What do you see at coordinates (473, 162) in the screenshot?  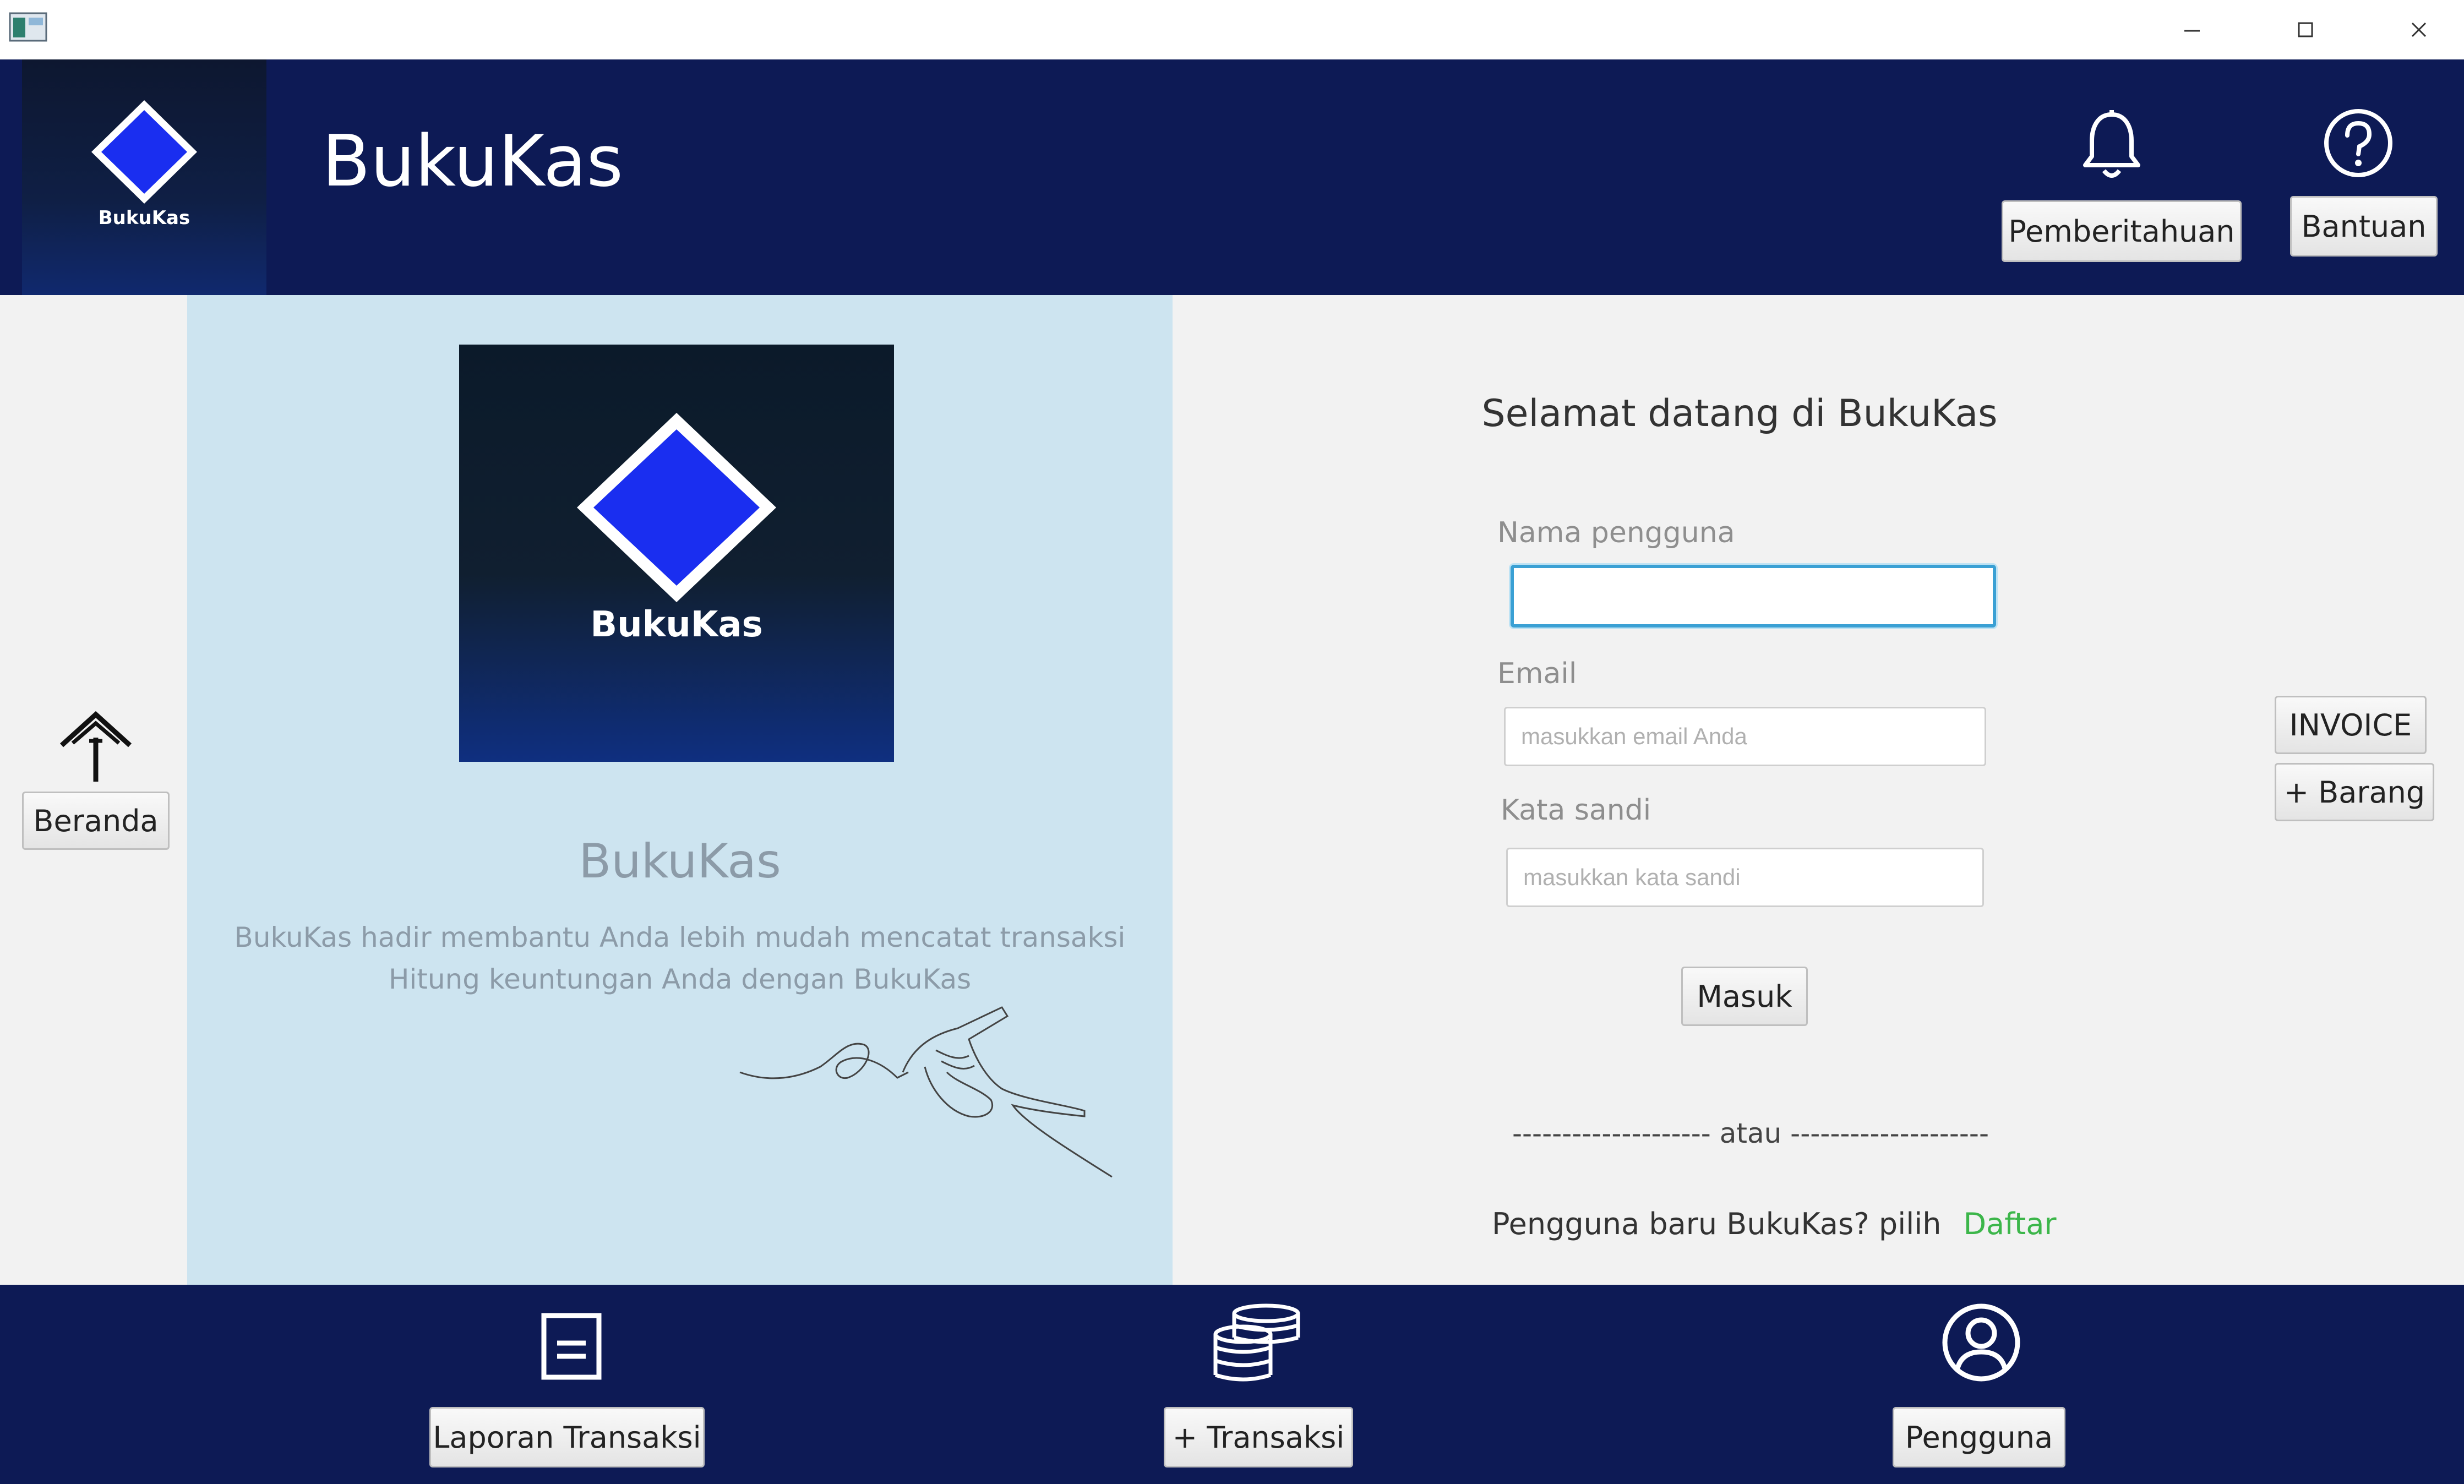 I see `app-title: BukuKas` at bounding box center [473, 162].